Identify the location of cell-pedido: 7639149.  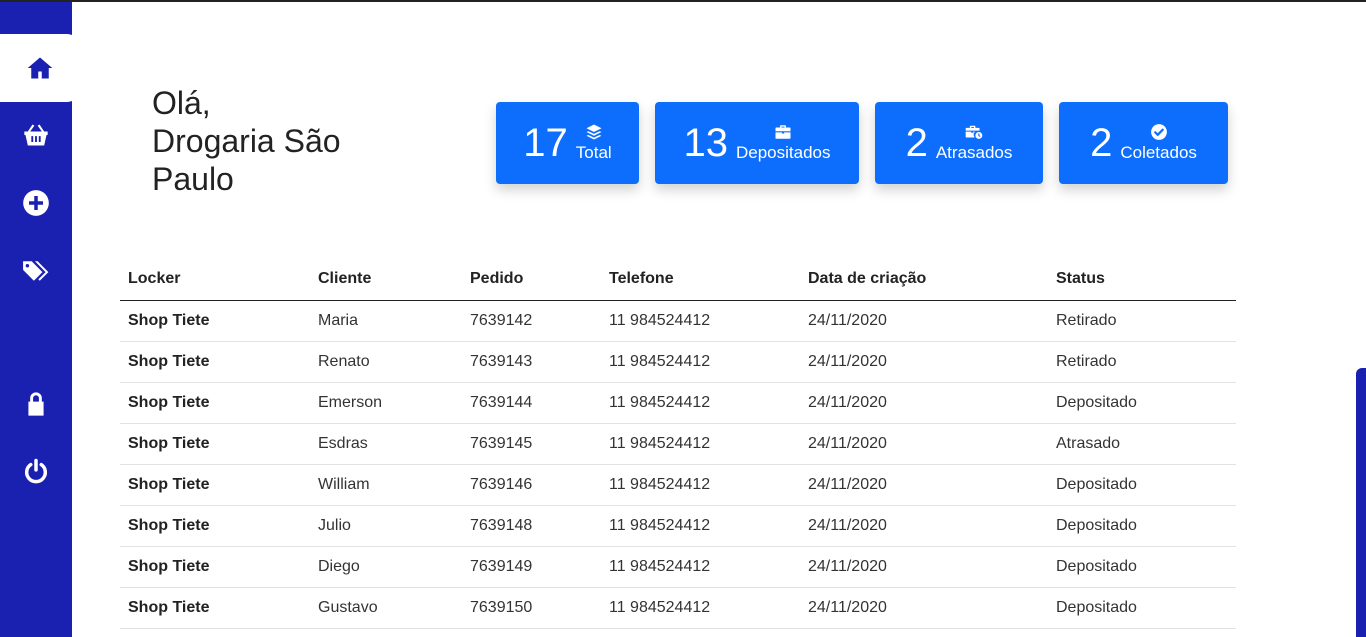
(531, 567).